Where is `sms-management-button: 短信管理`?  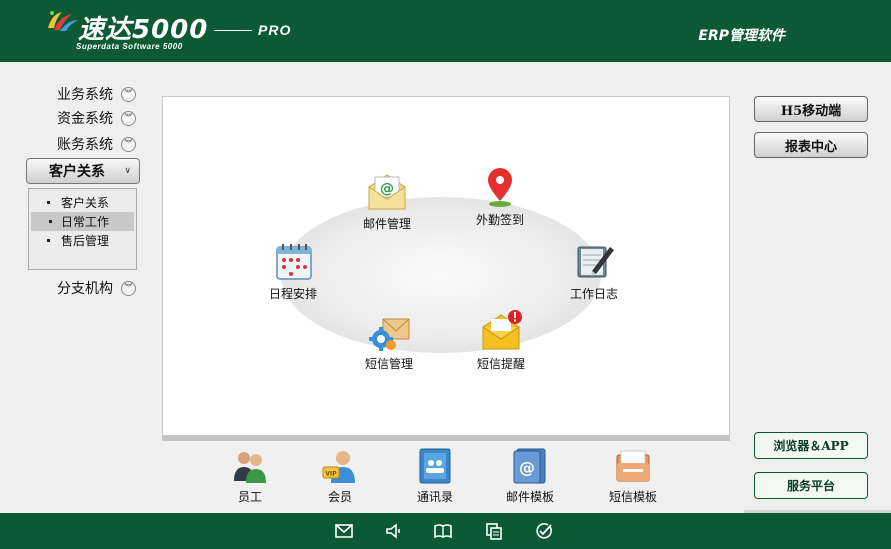 sms-management-button: 短信管理 is located at coordinates (389, 340).